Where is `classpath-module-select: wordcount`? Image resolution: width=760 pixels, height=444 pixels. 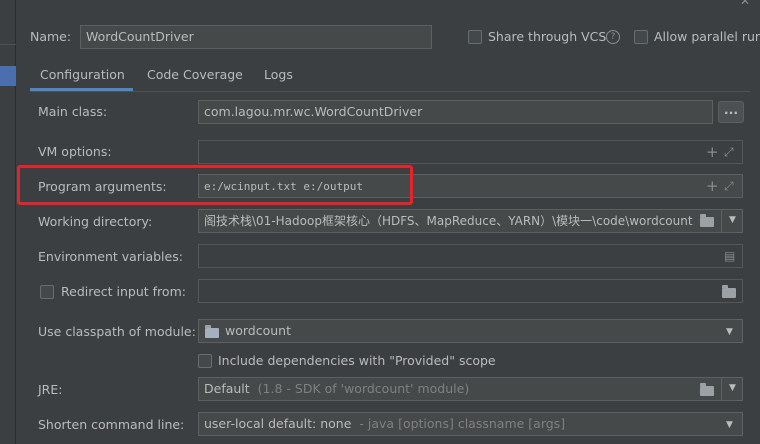 classpath-module-select: wordcount is located at coordinates (470, 331).